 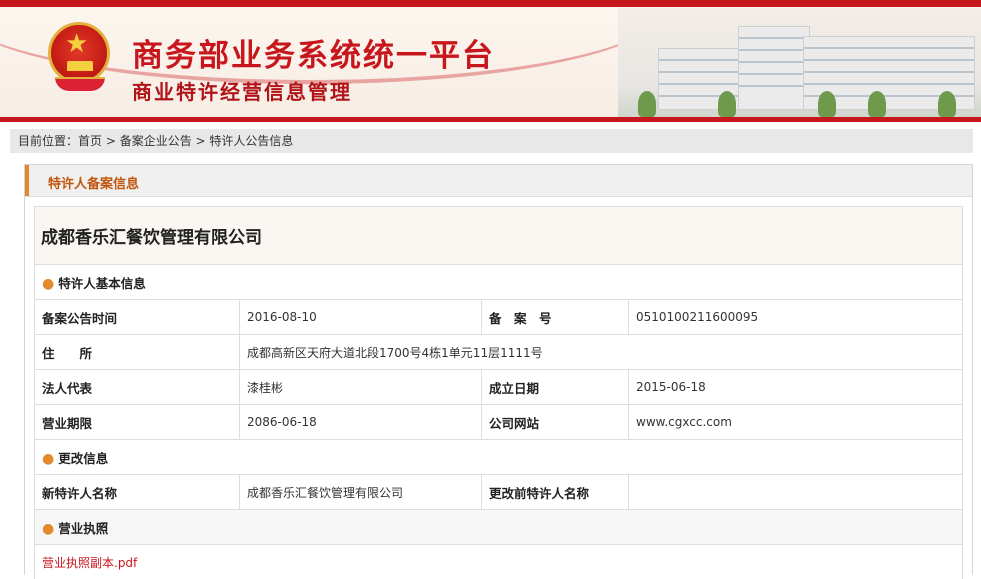 What do you see at coordinates (361, 492) in the screenshot?
I see `new-name-value: 成都香乐汇餐饮管理有限公司` at bounding box center [361, 492].